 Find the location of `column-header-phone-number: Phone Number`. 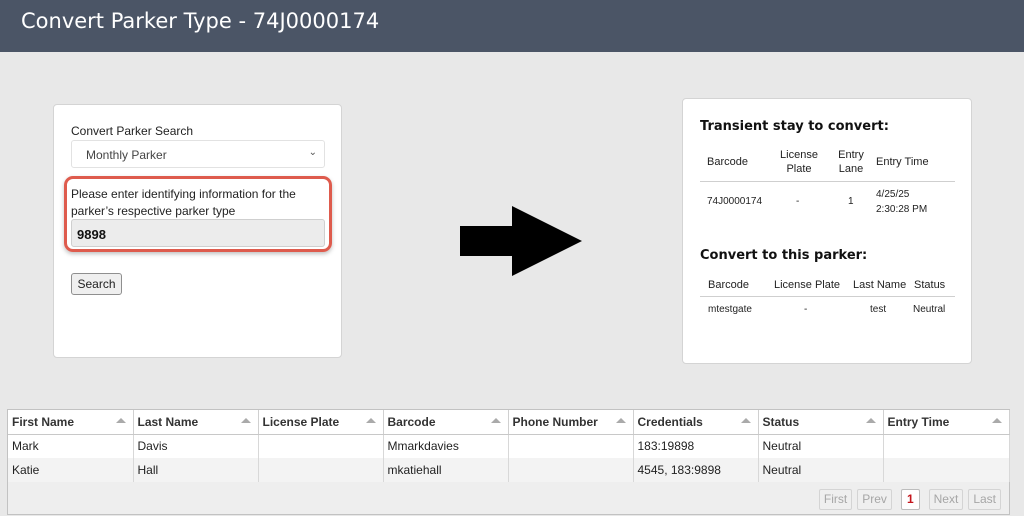

column-header-phone-number: Phone Number is located at coordinates (571, 422).